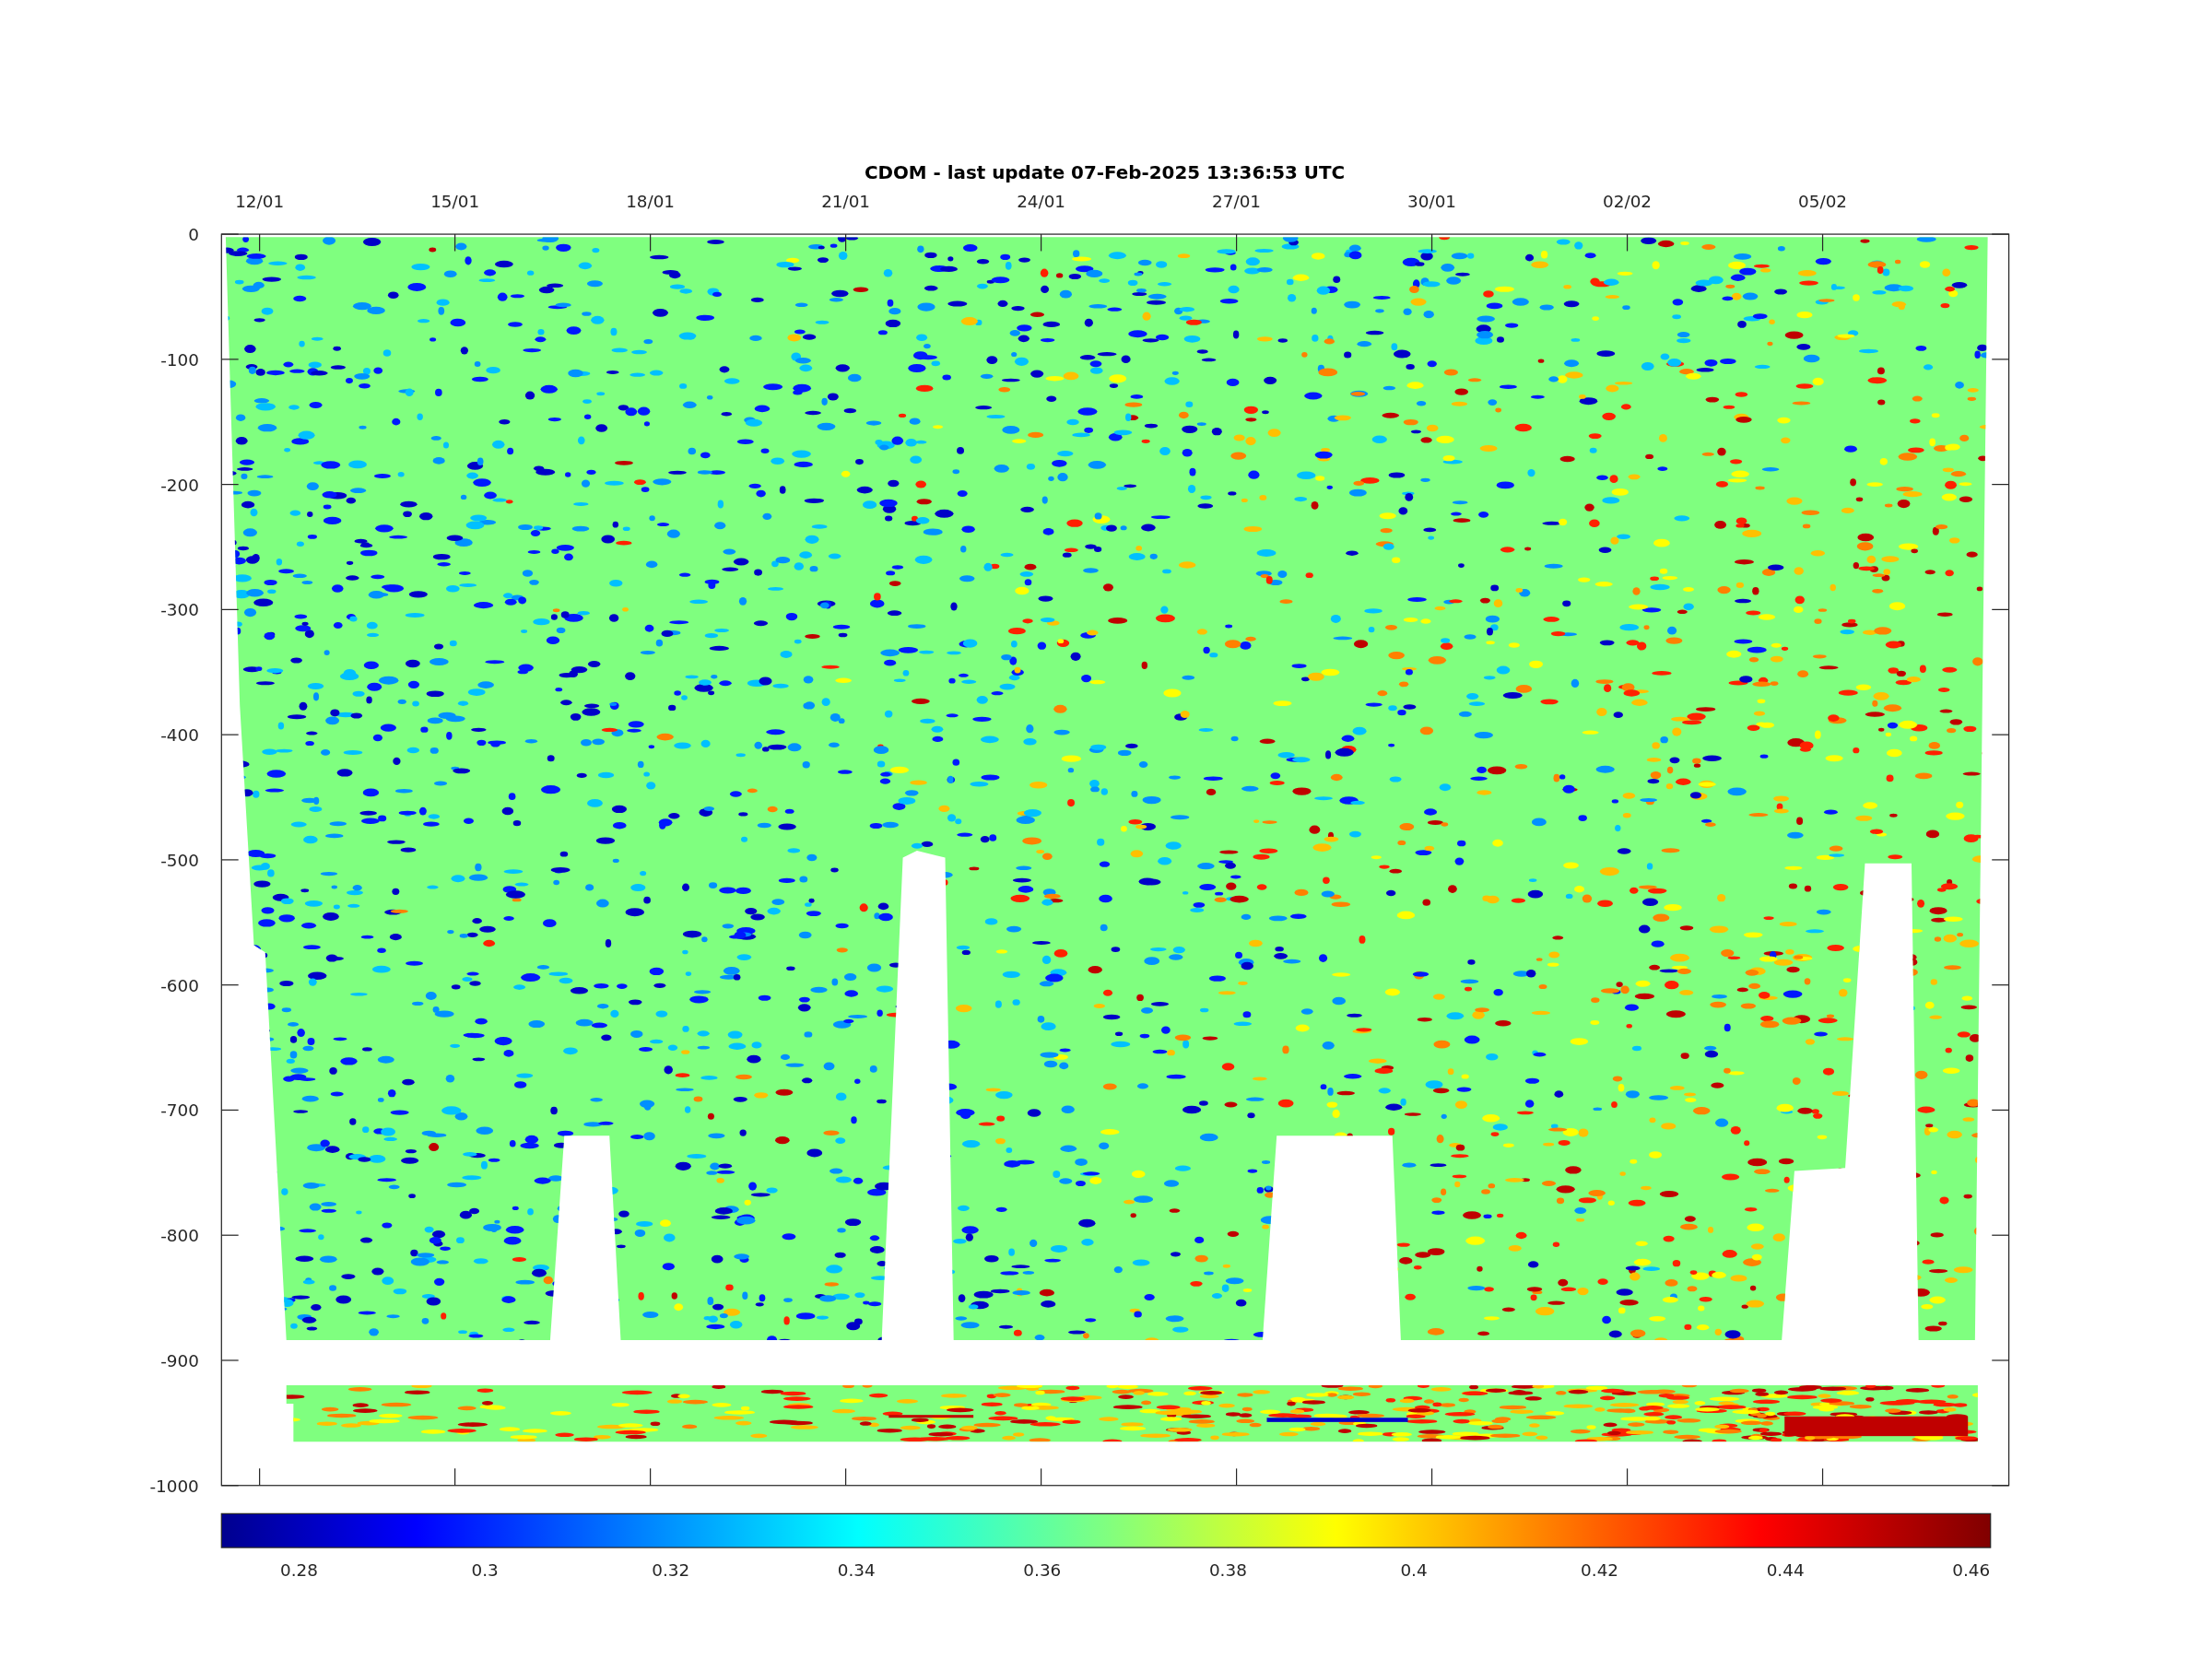 This screenshot has height=1659, width=2212. I want to click on colorbar-tick-label: 0.38, so click(1227, 1569).